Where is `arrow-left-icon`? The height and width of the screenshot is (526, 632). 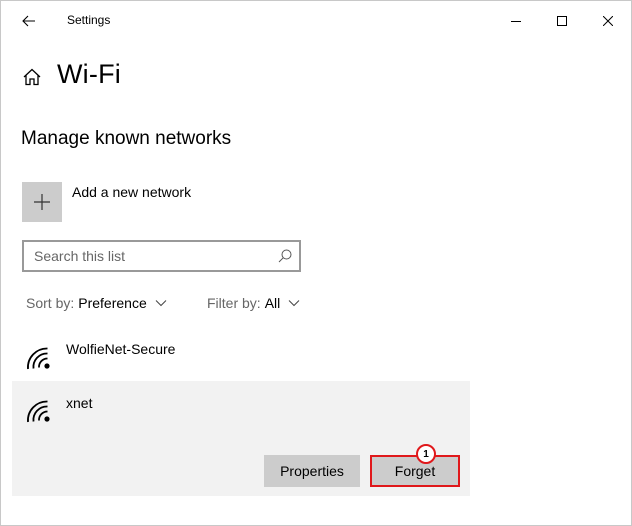 arrow-left-icon is located at coordinates (28, 21).